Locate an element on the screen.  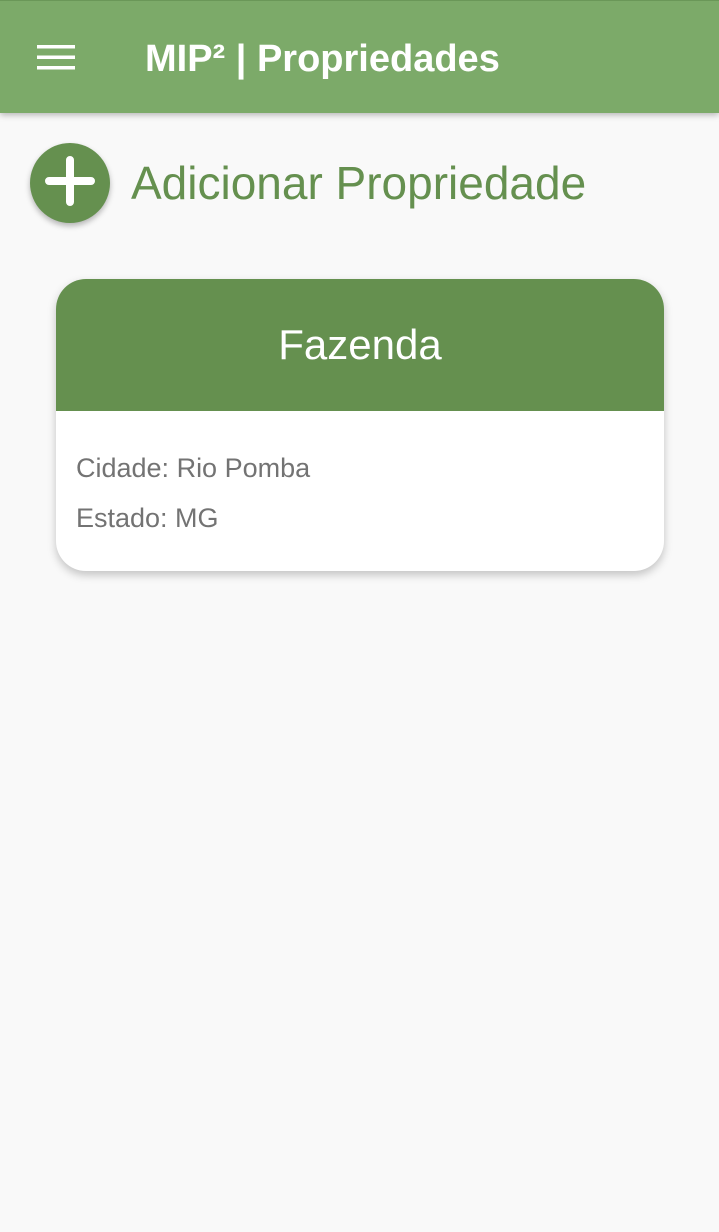
hamburger-menu-icon is located at coordinates (56, 57).